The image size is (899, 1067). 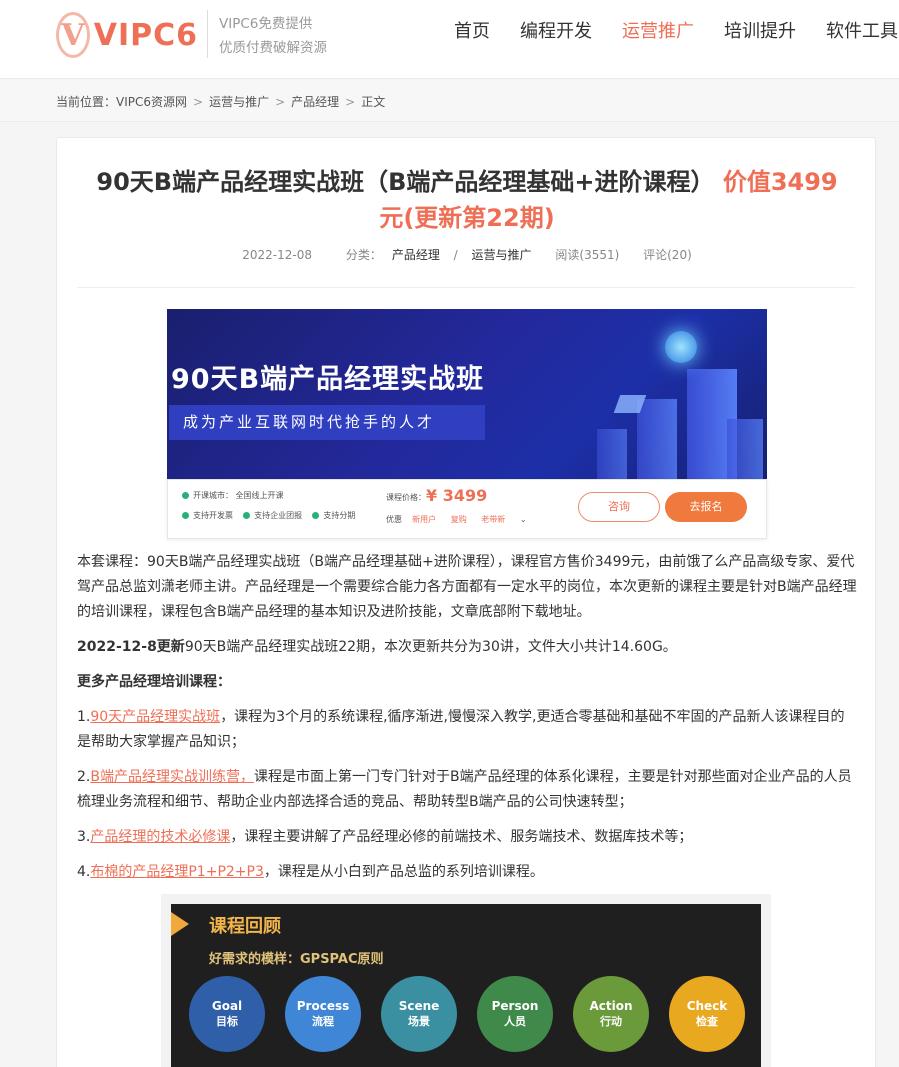 What do you see at coordinates (227, 1006) in the screenshot?
I see `circle-label-en: Goal` at bounding box center [227, 1006].